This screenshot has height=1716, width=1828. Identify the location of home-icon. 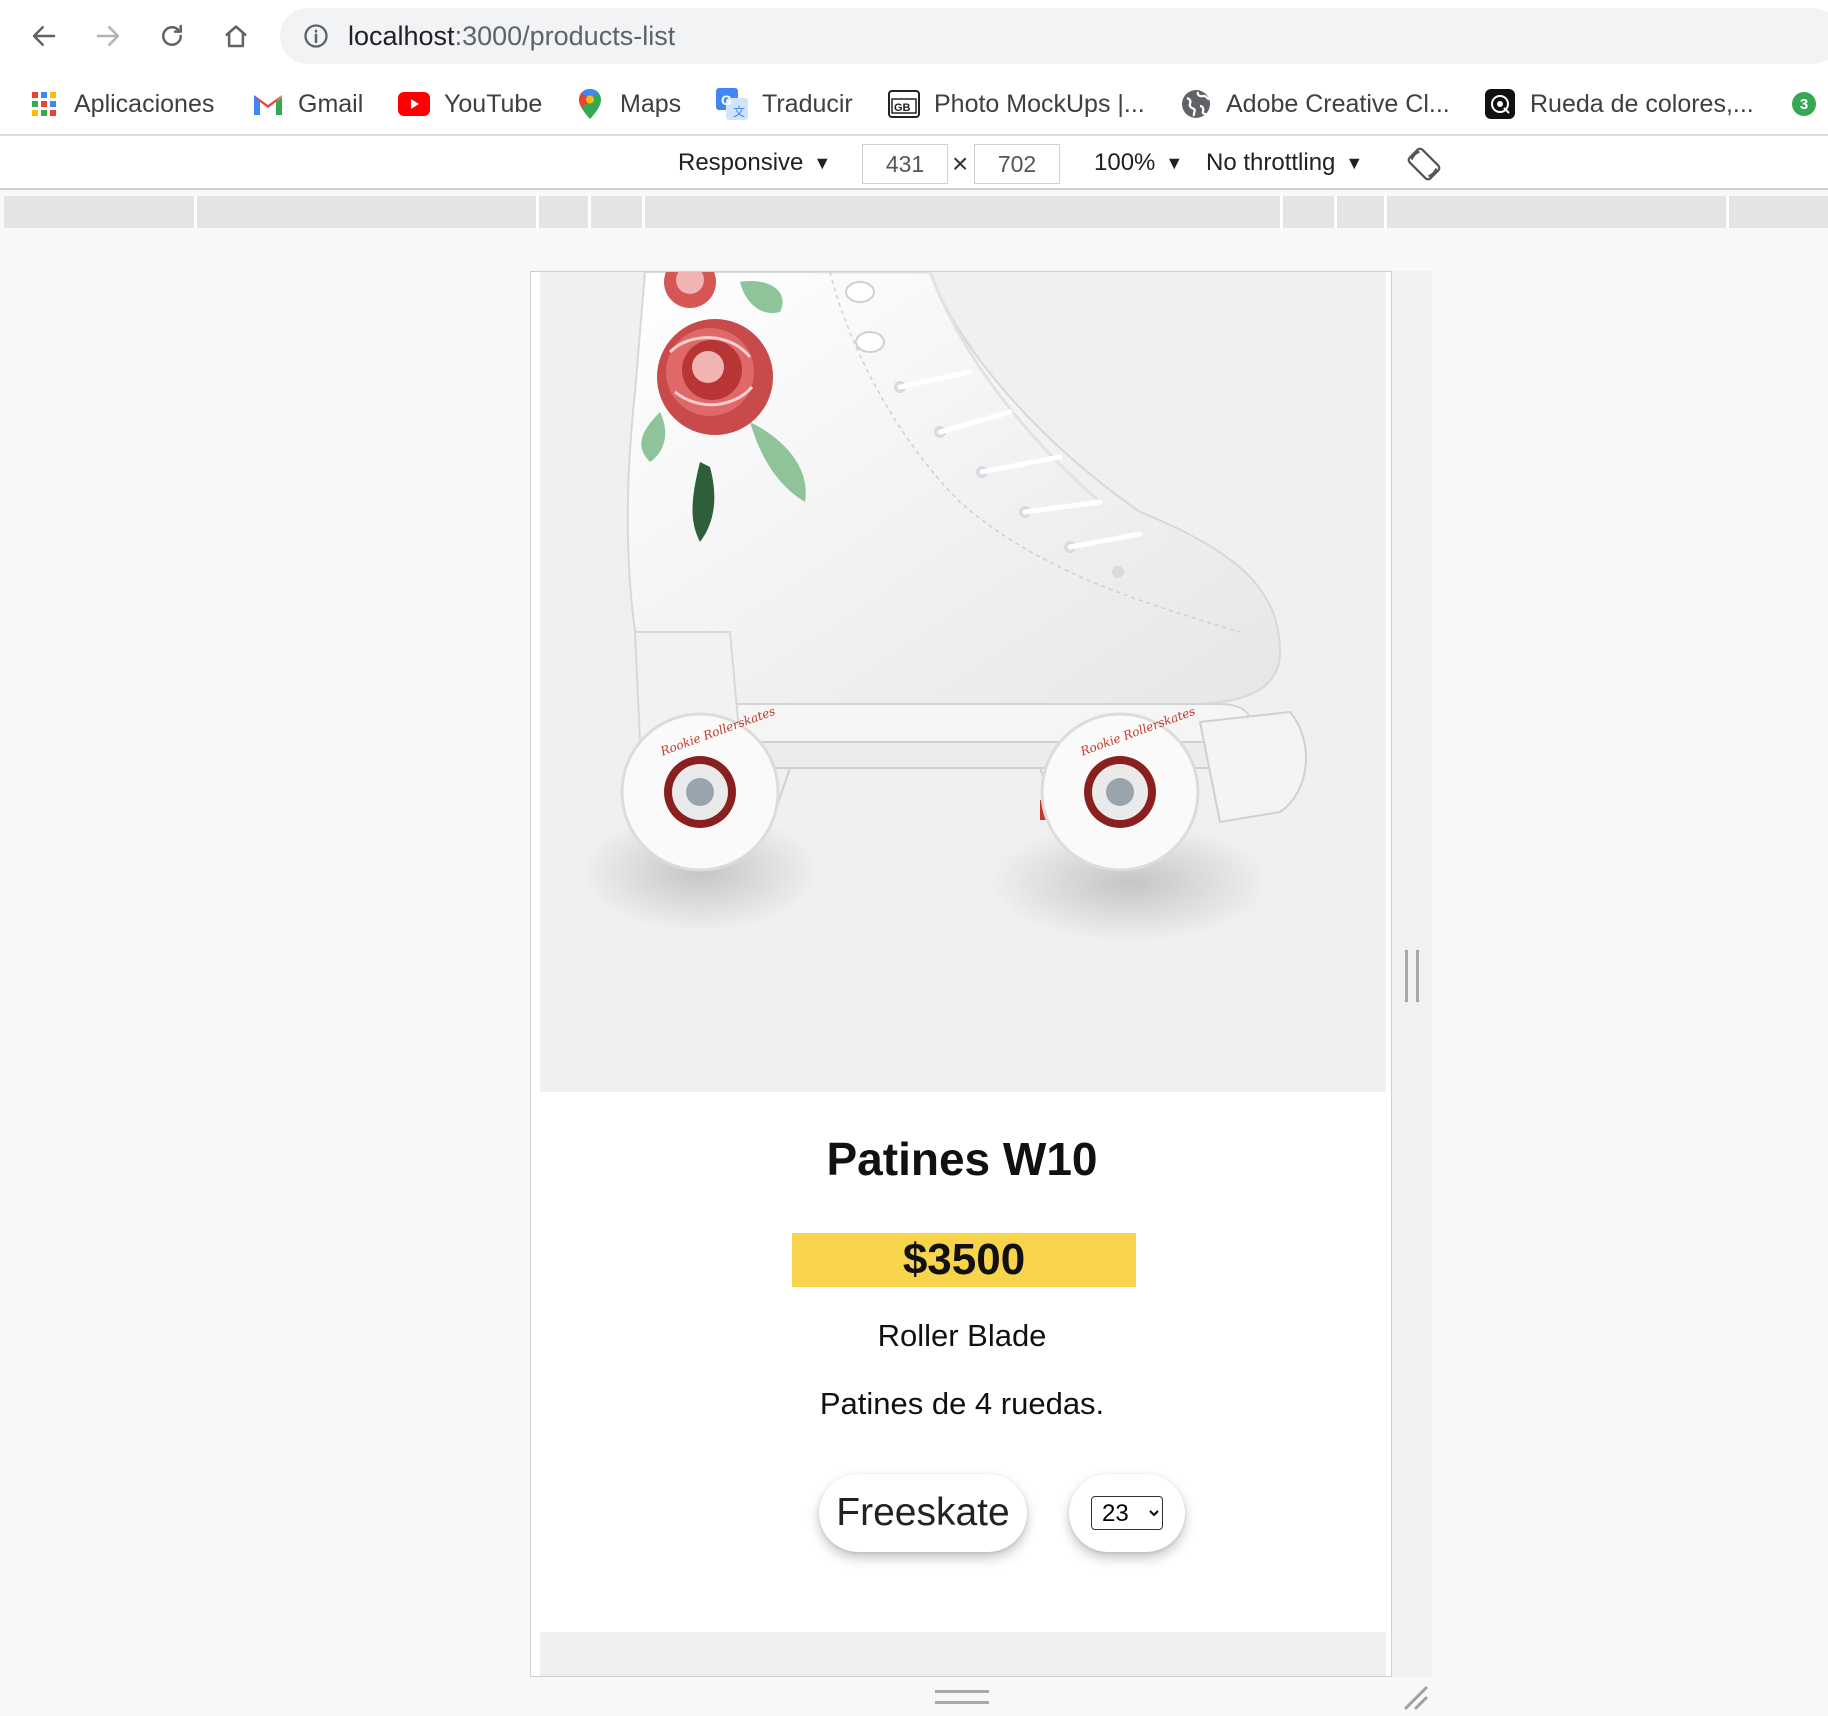
(236, 36).